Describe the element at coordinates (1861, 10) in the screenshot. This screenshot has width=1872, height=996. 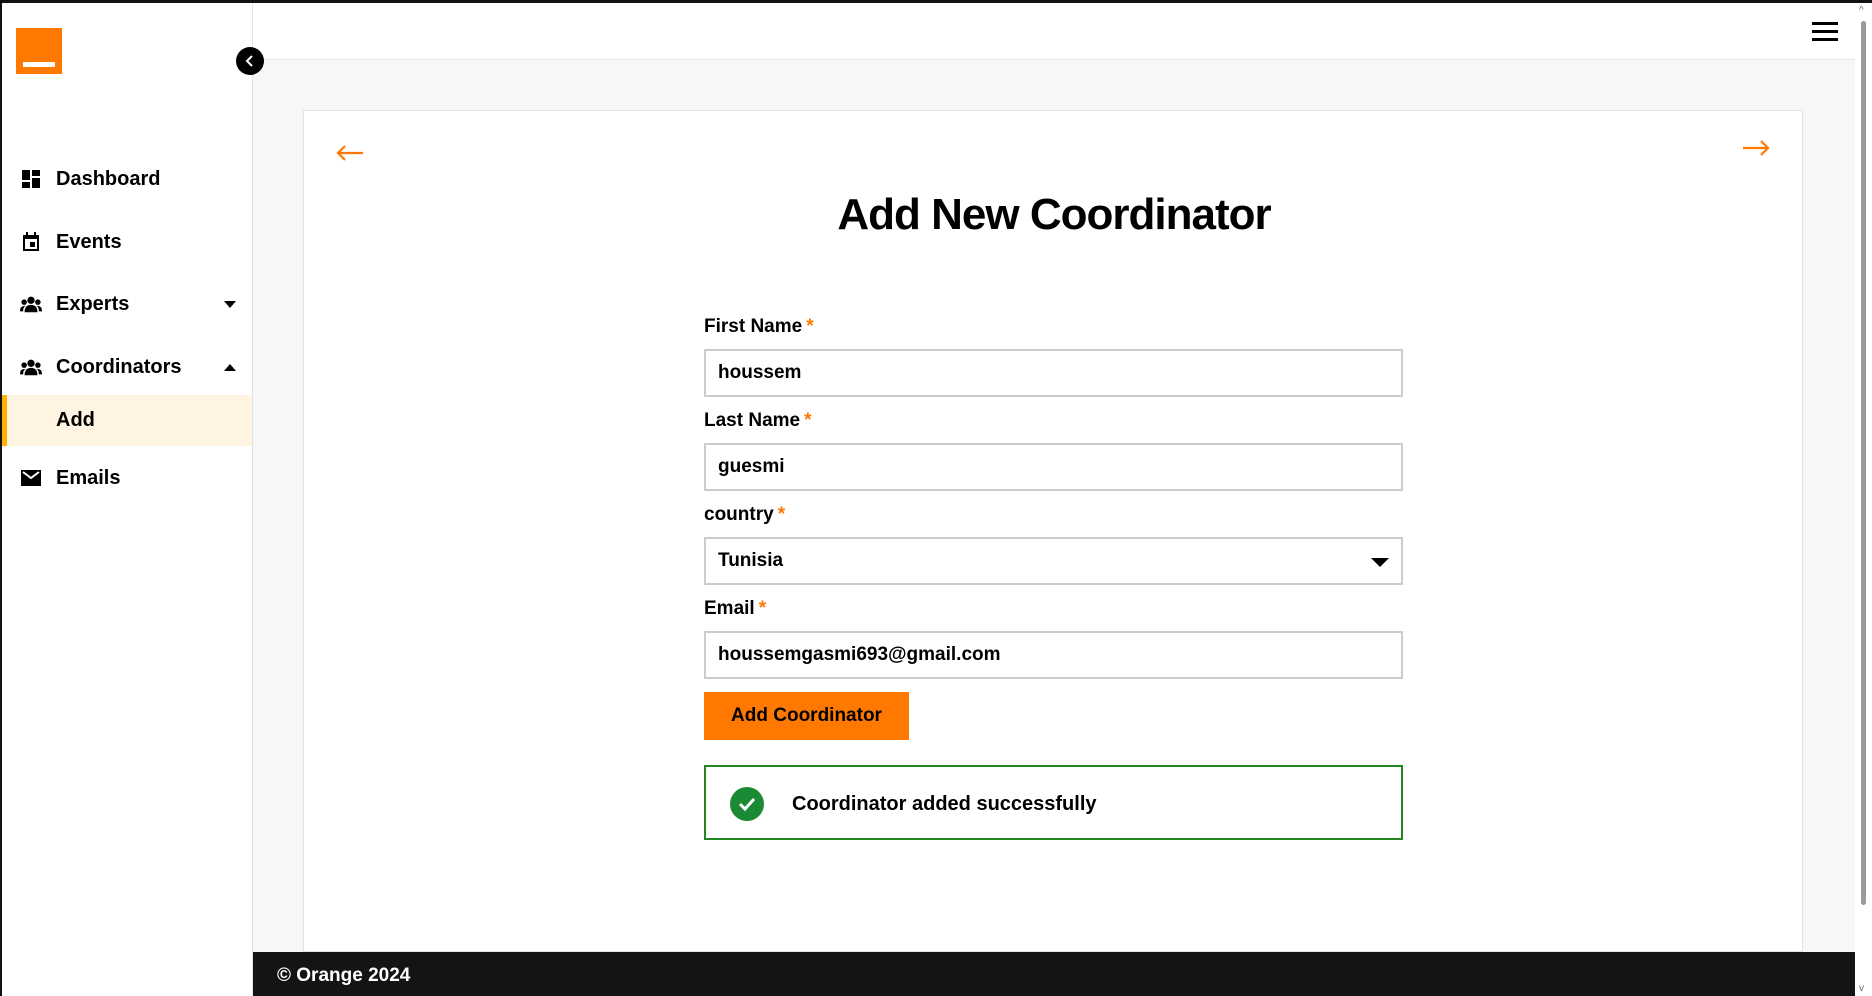
I see `scroll-up-icon: ^` at that location.